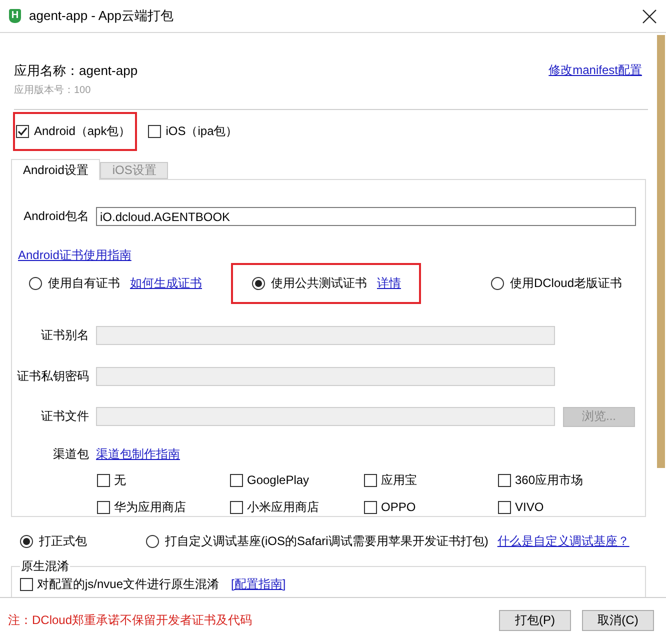 This screenshot has width=666, height=642. I want to click on help-link: 如何生成证书, so click(166, 283).